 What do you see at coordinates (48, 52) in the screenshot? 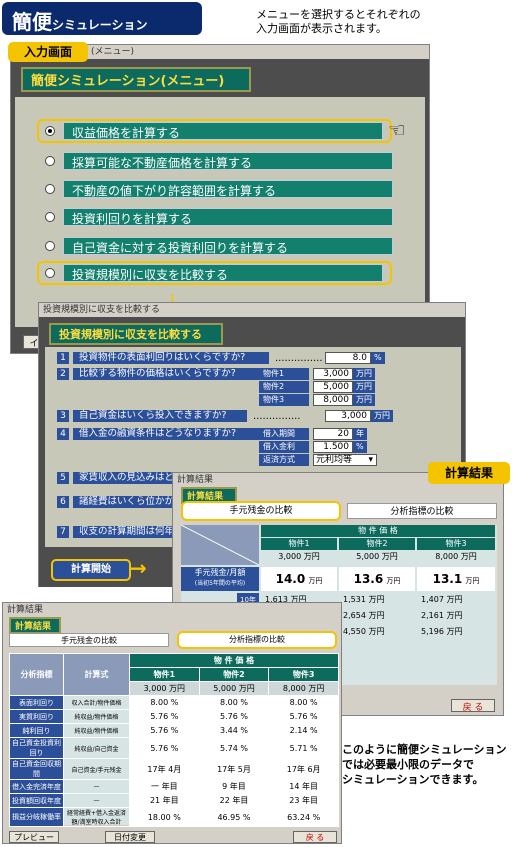
I see `input-screen-tag: 入力画面` at bounding box center [48, 52].